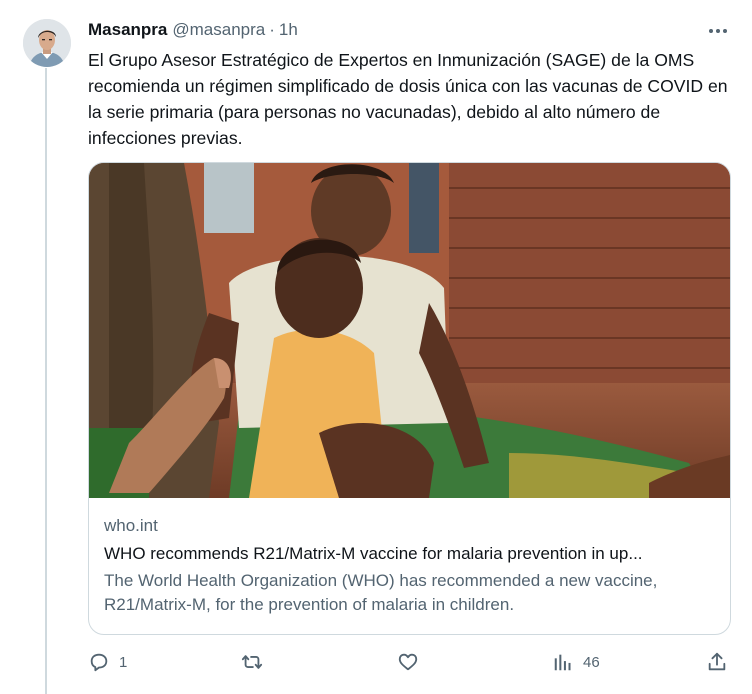 This screenshot has height=694, width=752. I want to click on reply-button: 1, so click(107, 662).